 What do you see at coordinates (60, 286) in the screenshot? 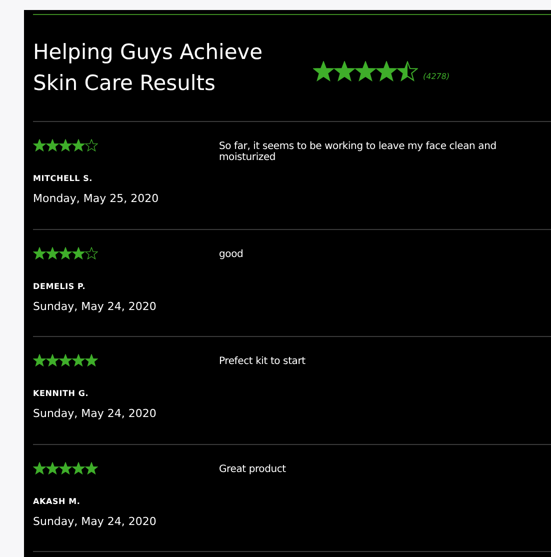
I see `reviewer-name: DEMELIS P.` at bounding box center [60, 286].